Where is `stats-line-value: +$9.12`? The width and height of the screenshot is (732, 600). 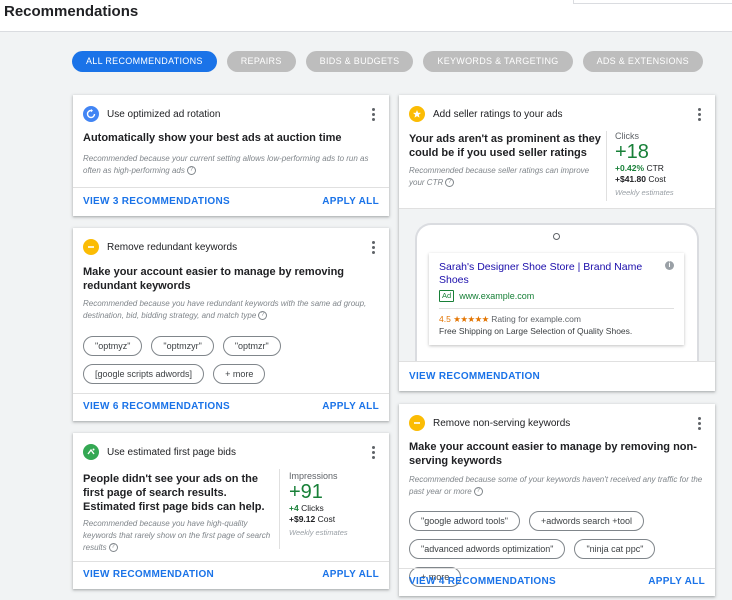
stats-line-value: +$9.12 is located at coordinates (302, 519).